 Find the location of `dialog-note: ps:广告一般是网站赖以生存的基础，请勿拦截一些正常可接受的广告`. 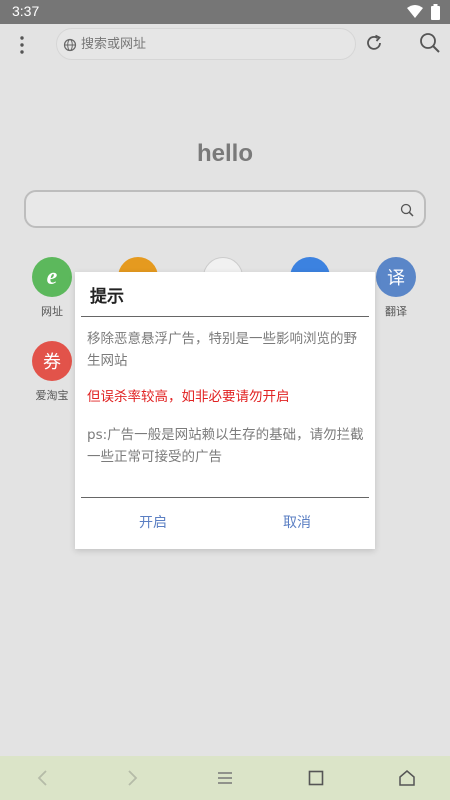

dialog-note: ps:广告一般是网站赖以生存的基础，请勿拦截一些正常可接受的广告 is located at coordinates (225, 446).